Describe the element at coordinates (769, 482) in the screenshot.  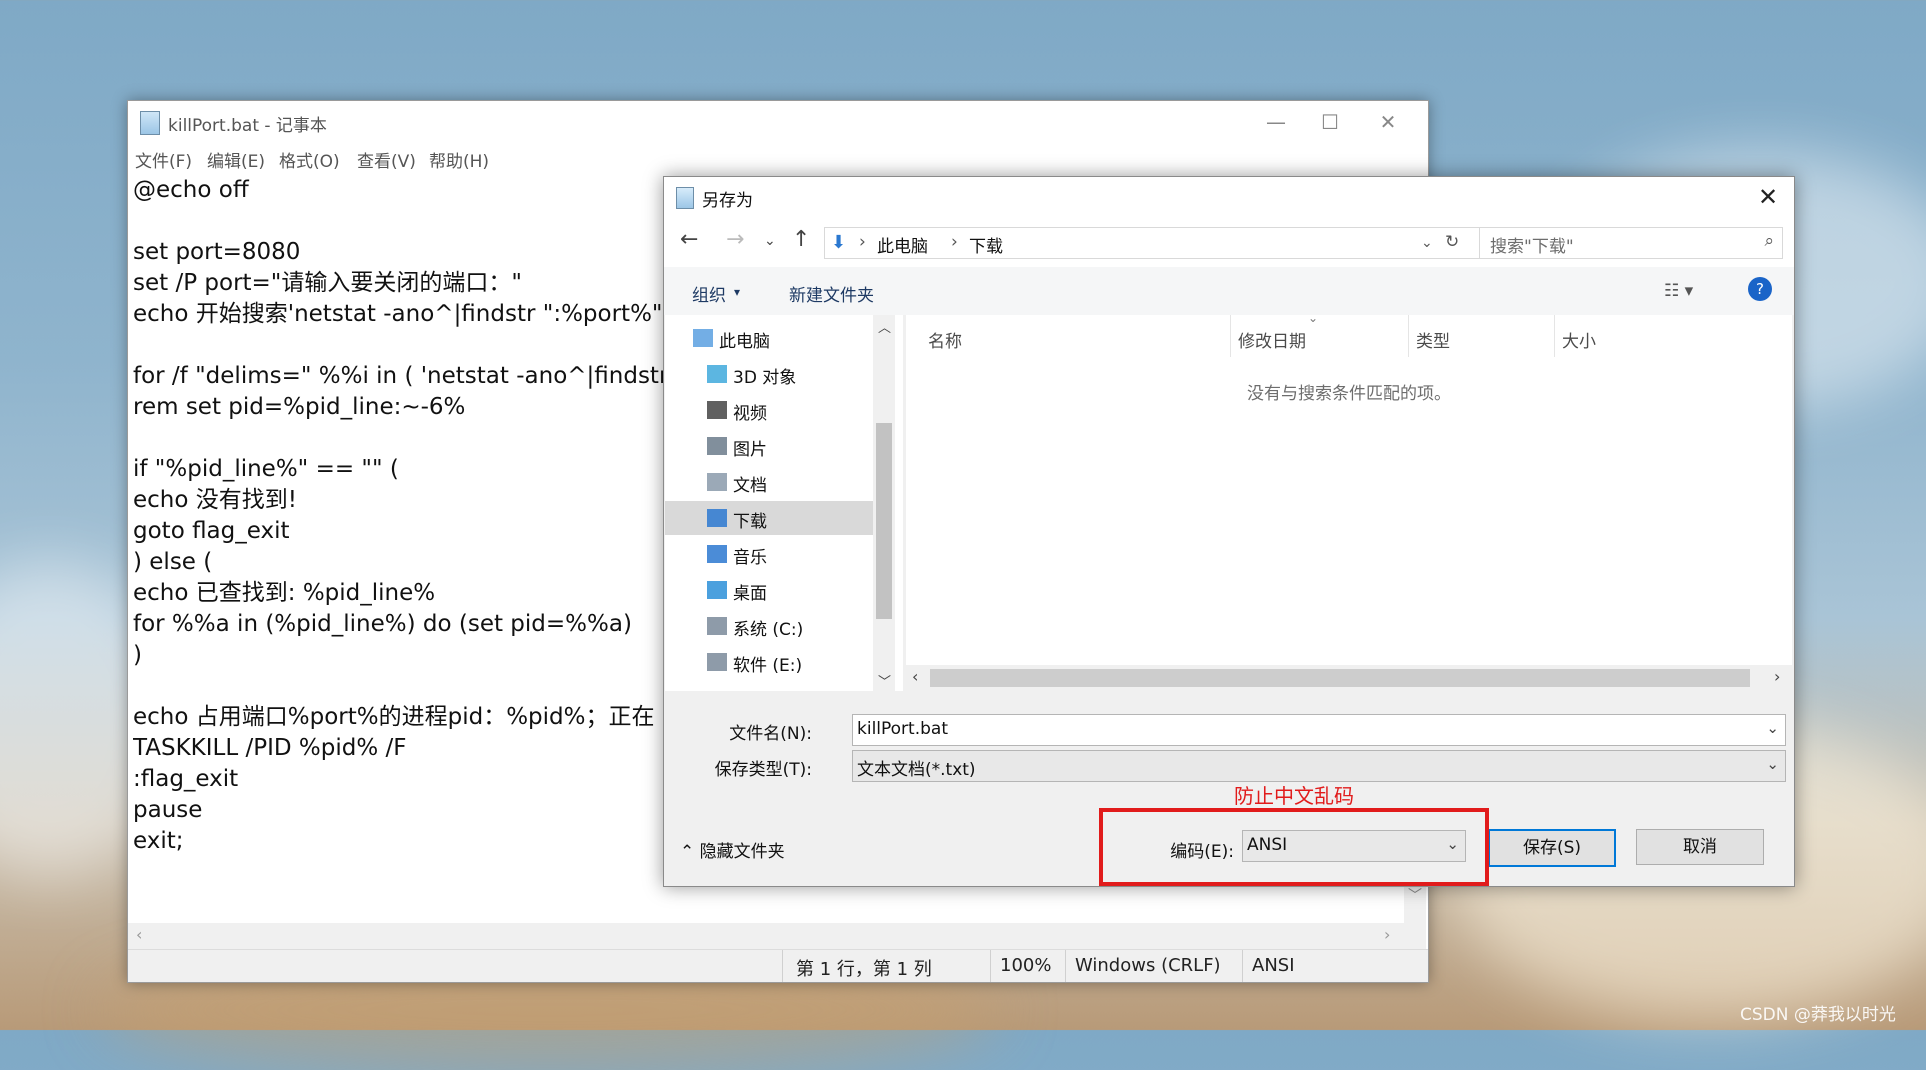
I see `nav-item: 文档` at that location.